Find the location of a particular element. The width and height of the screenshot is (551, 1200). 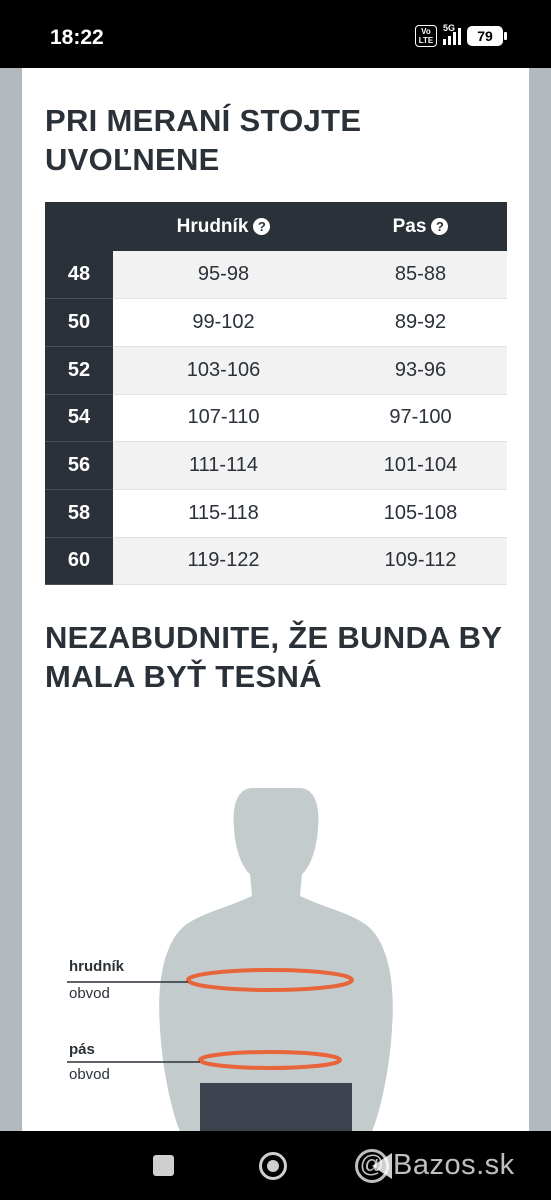

waist-cell: 93-96 is located at coordinates (420, 370).